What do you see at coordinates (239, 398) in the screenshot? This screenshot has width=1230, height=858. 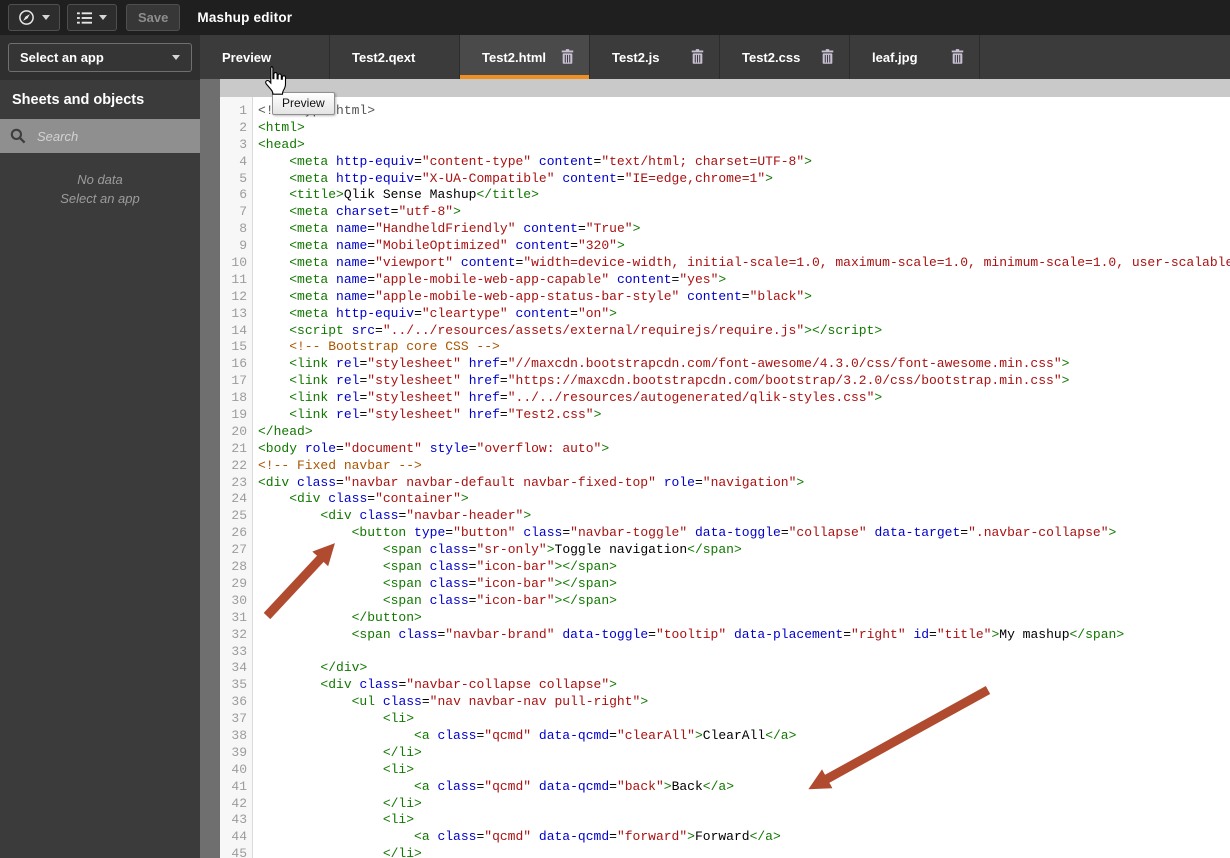 I see `line-number: 18` at bounding box center [239, 398].